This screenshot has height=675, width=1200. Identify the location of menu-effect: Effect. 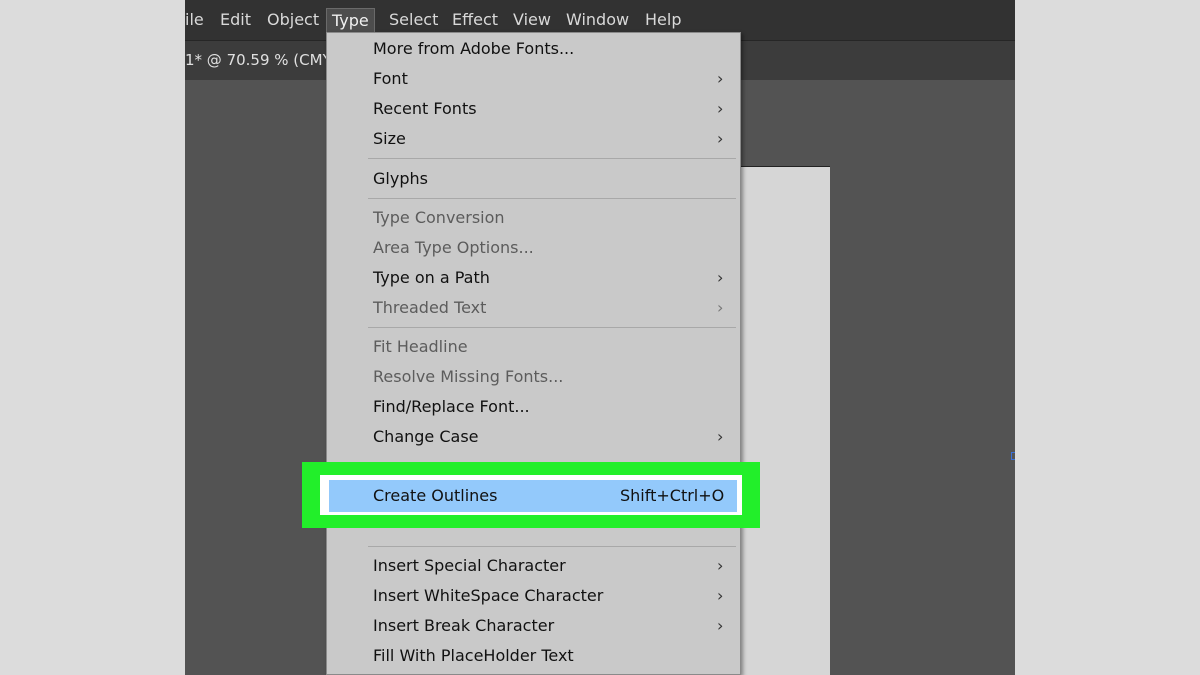
(475, 20).